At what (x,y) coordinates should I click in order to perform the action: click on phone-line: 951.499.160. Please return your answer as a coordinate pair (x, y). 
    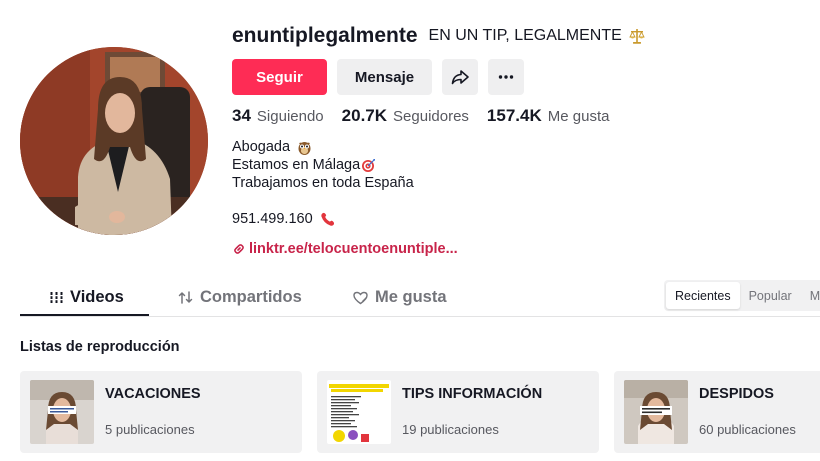
    Looking at the image, I should click on (284, 219).